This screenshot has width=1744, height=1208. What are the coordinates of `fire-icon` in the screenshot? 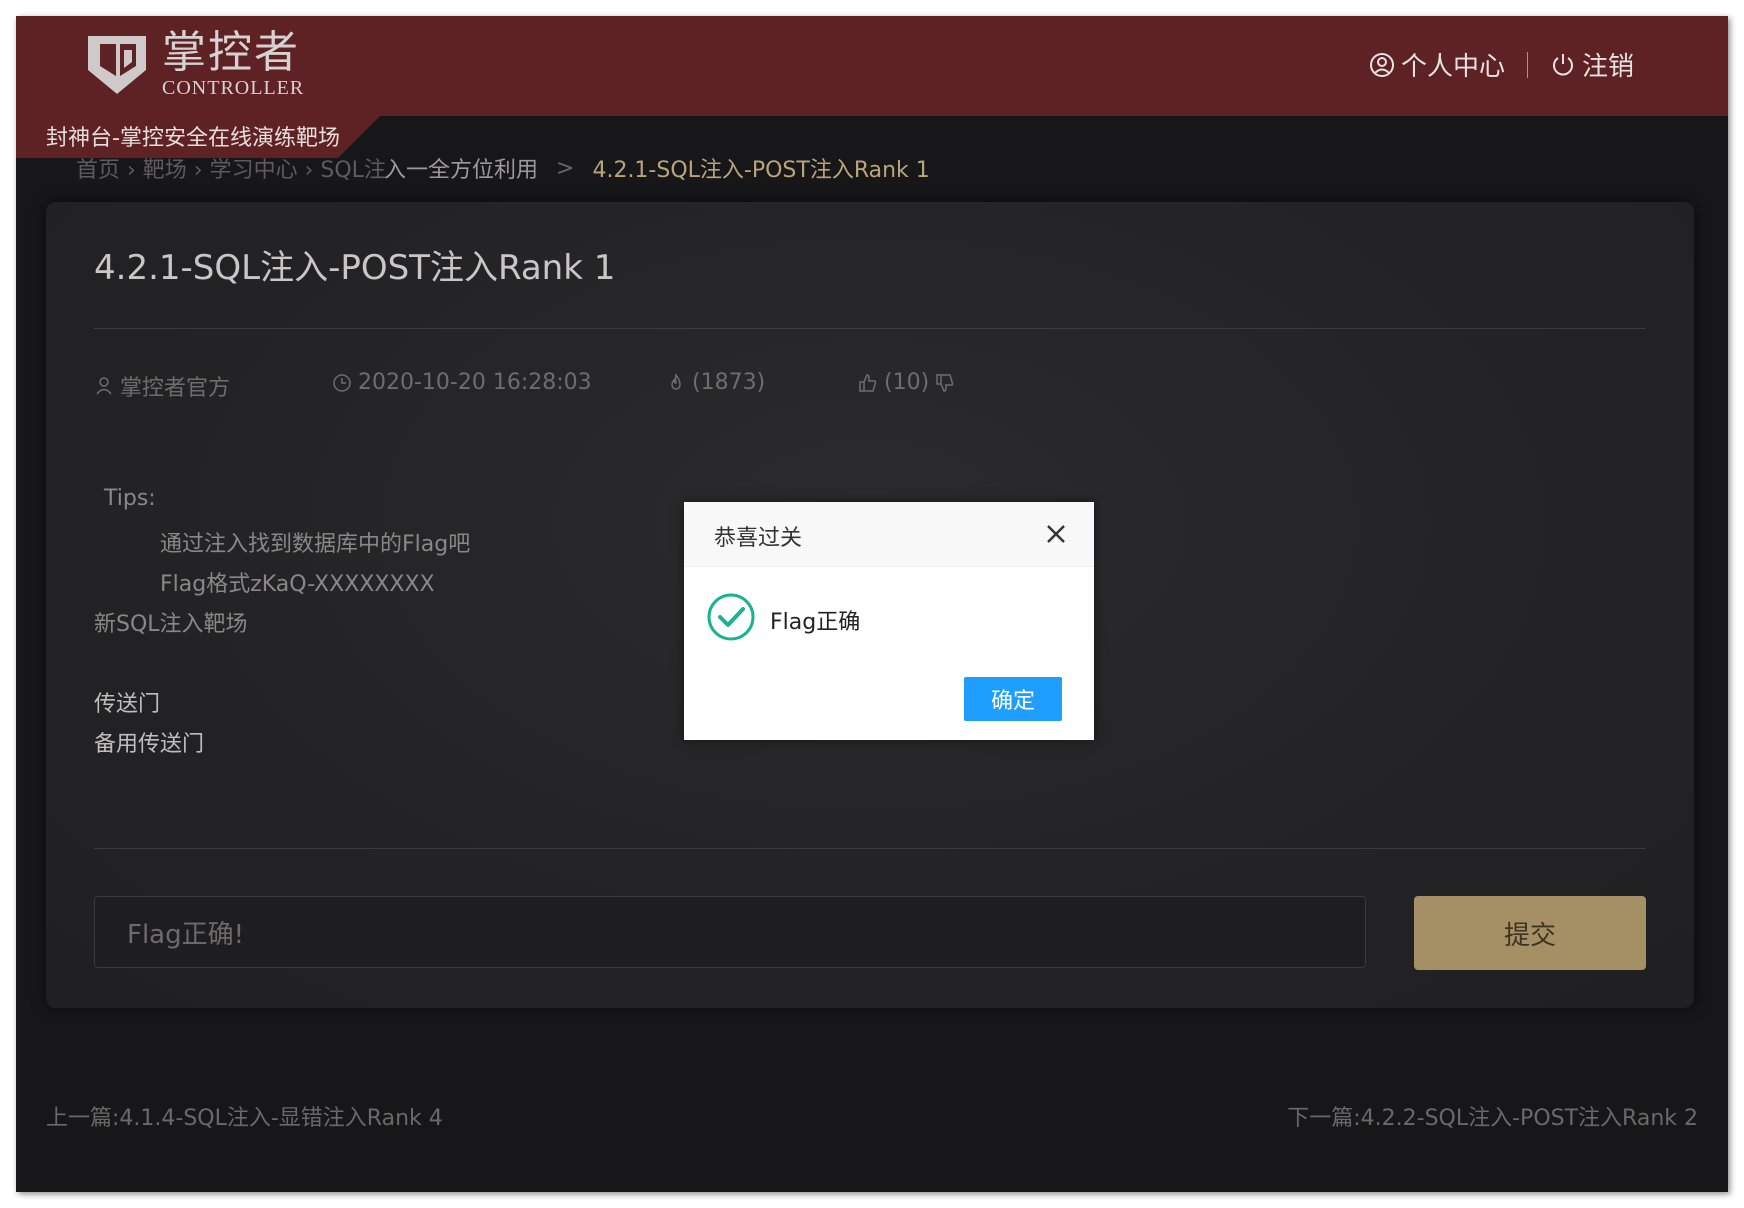 It's located at (676, 381).